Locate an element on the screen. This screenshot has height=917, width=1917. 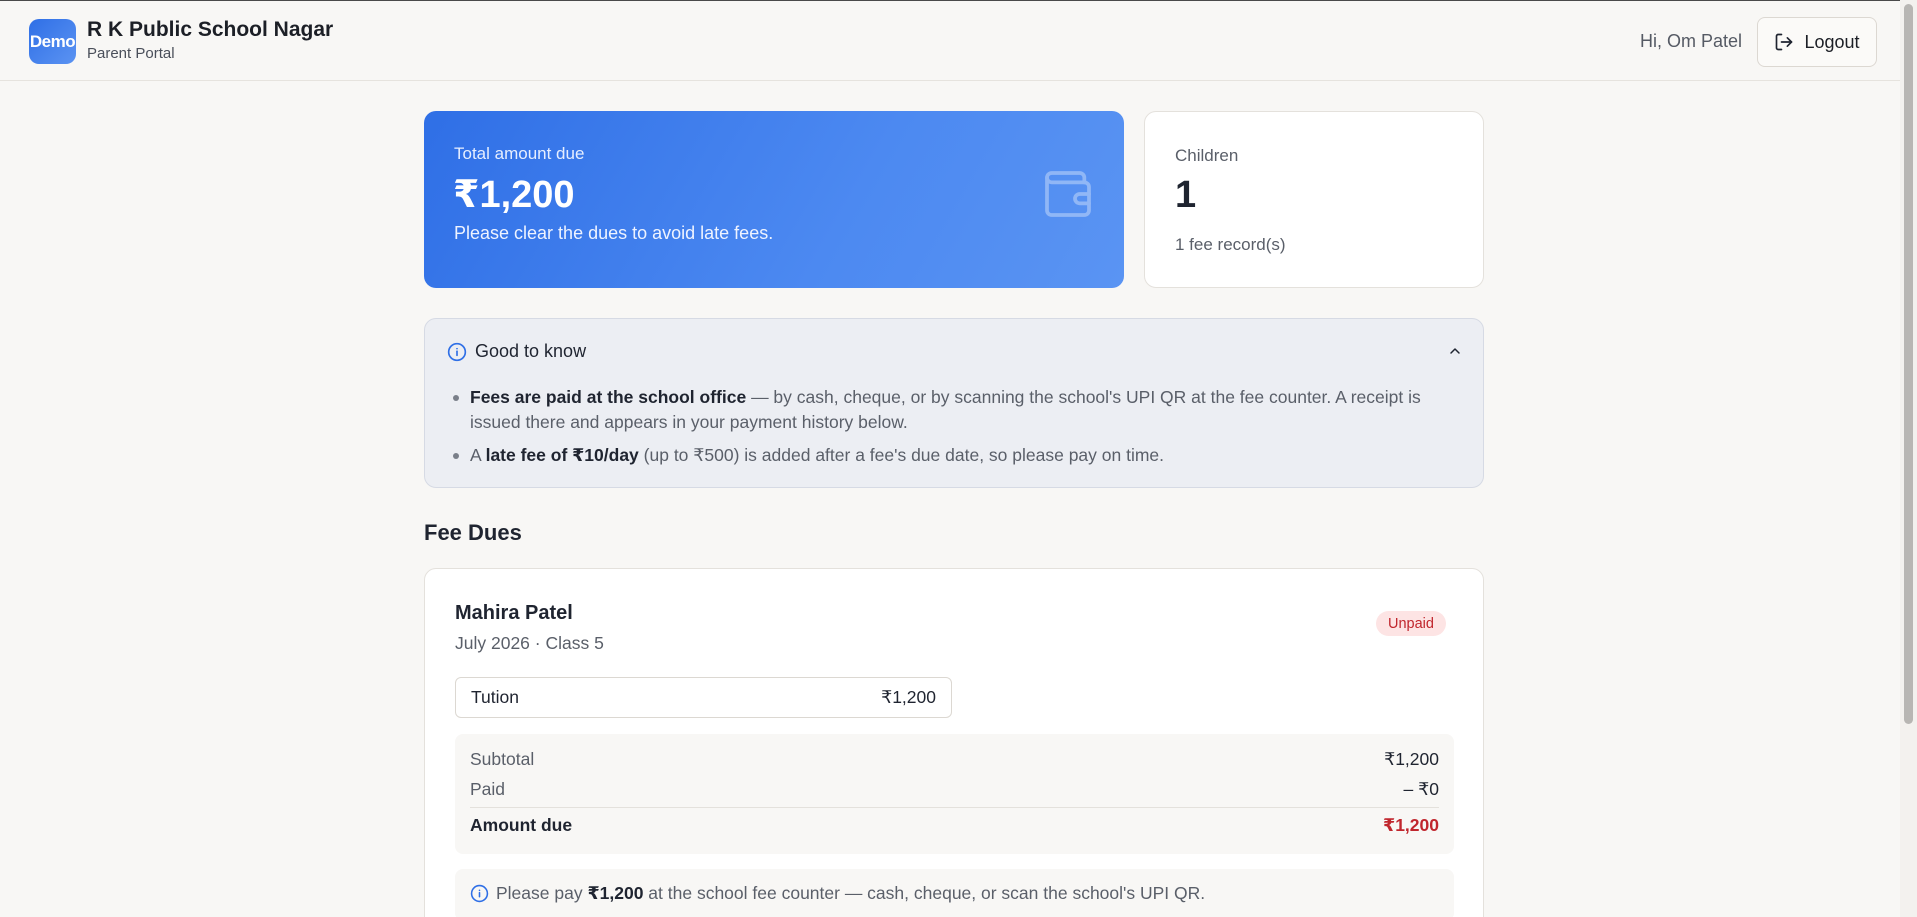
wallet-icon is located at coordinates (1068, 194).